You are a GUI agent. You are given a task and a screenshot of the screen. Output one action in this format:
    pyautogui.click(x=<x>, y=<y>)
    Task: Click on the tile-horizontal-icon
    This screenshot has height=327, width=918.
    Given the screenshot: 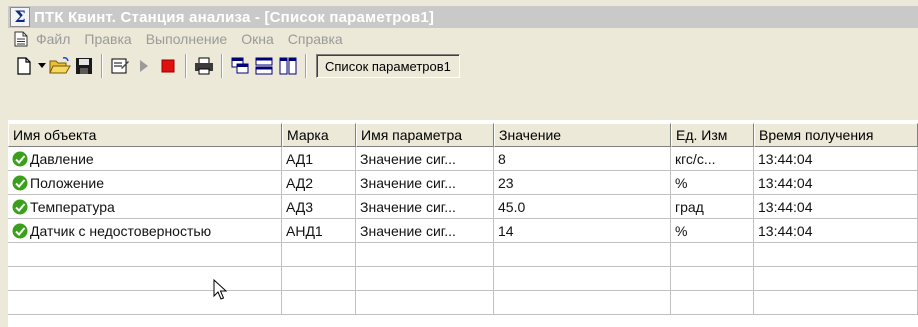 What is the action you would take?
    pyautogui.click(x=264, y=66)
    